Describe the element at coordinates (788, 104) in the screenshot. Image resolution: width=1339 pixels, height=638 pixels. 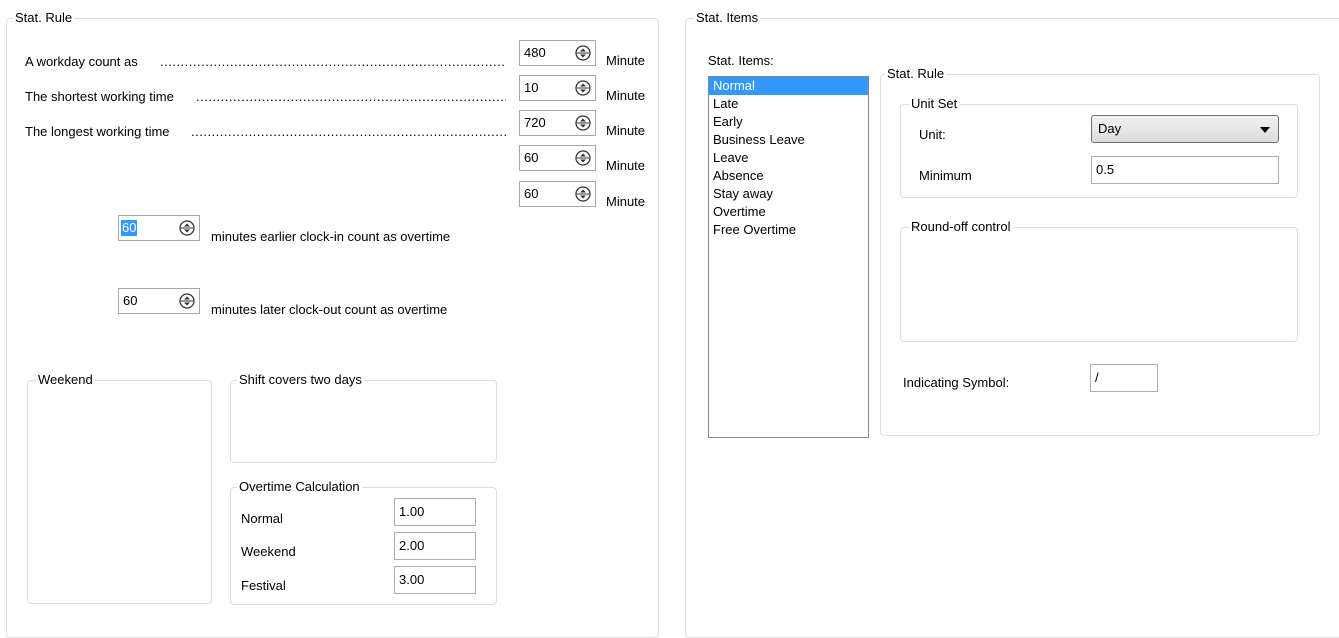
I see `list-item: Late` at that location.